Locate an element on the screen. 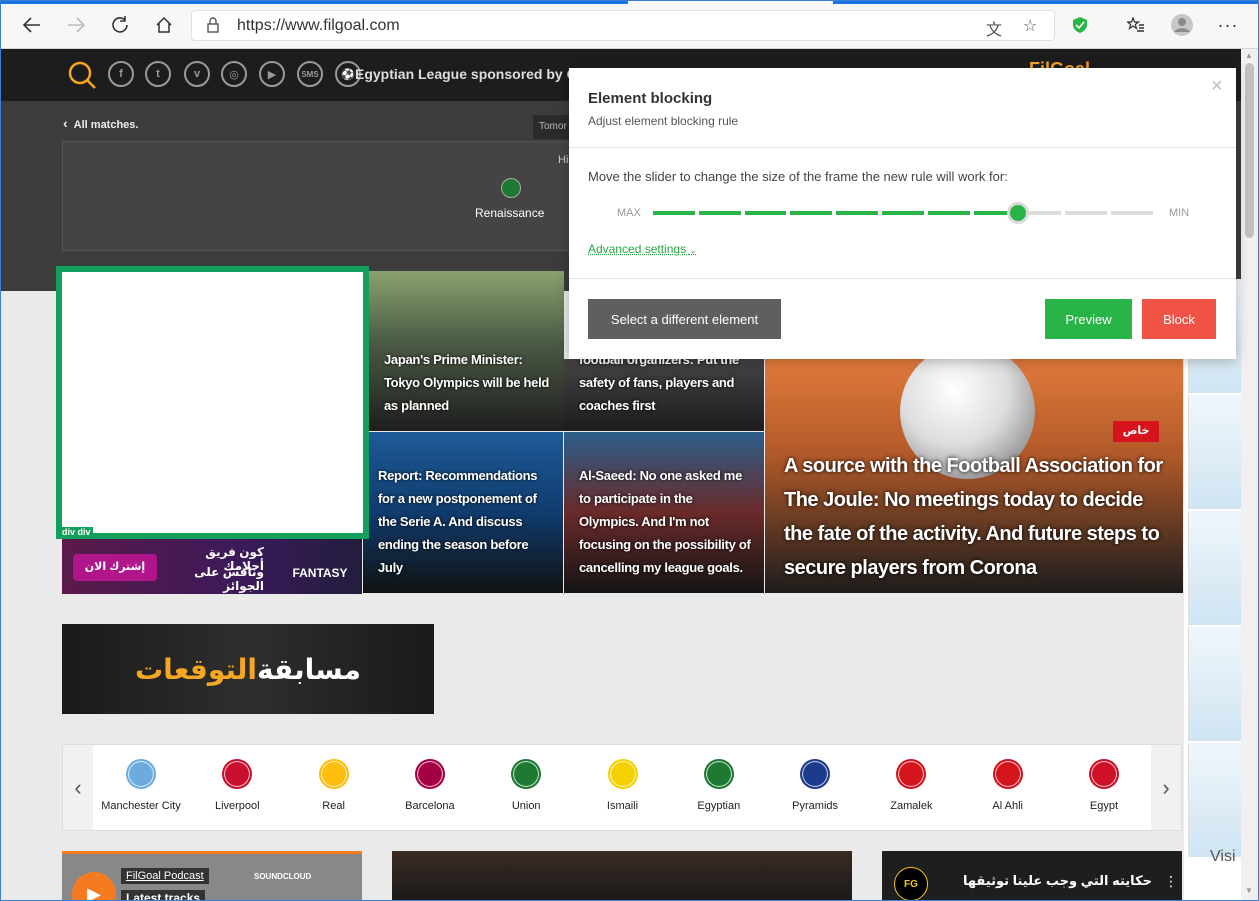 This screenshot has width=1259, height=901. scroll-up-icon: ▲ is located at coordinates (1249, 55).